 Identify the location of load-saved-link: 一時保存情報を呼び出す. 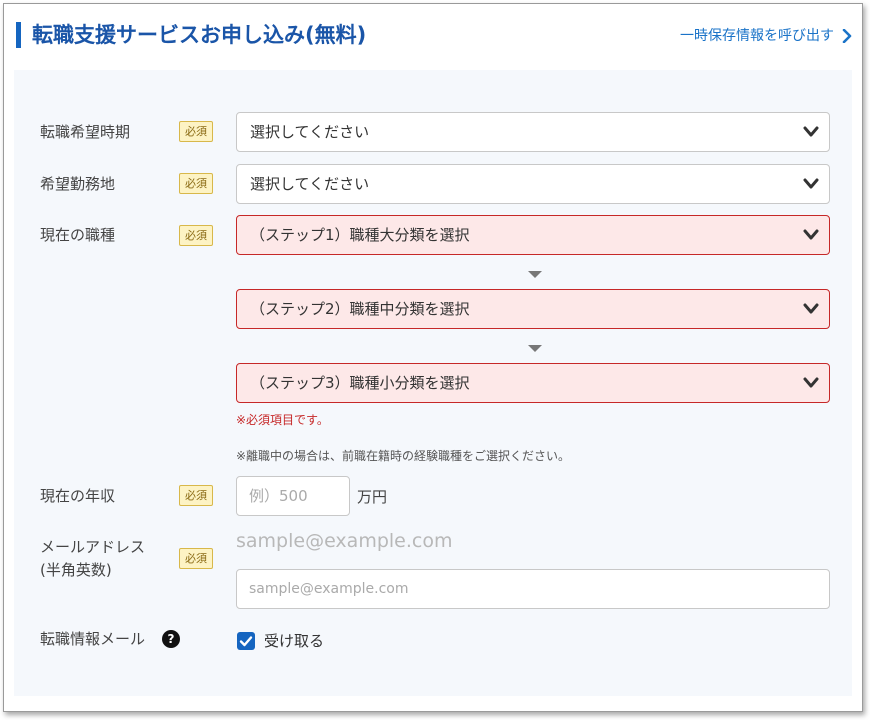
(766, 36).